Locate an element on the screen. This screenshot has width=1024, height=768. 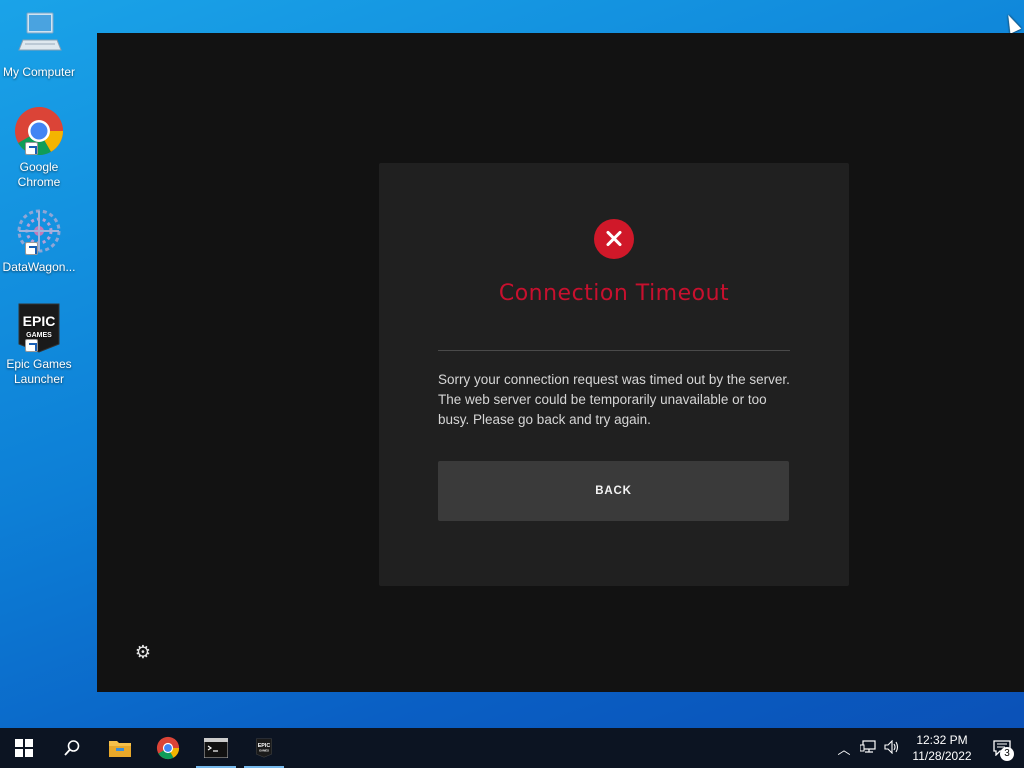
datawagon-icon is located at coordinates (39, 231).